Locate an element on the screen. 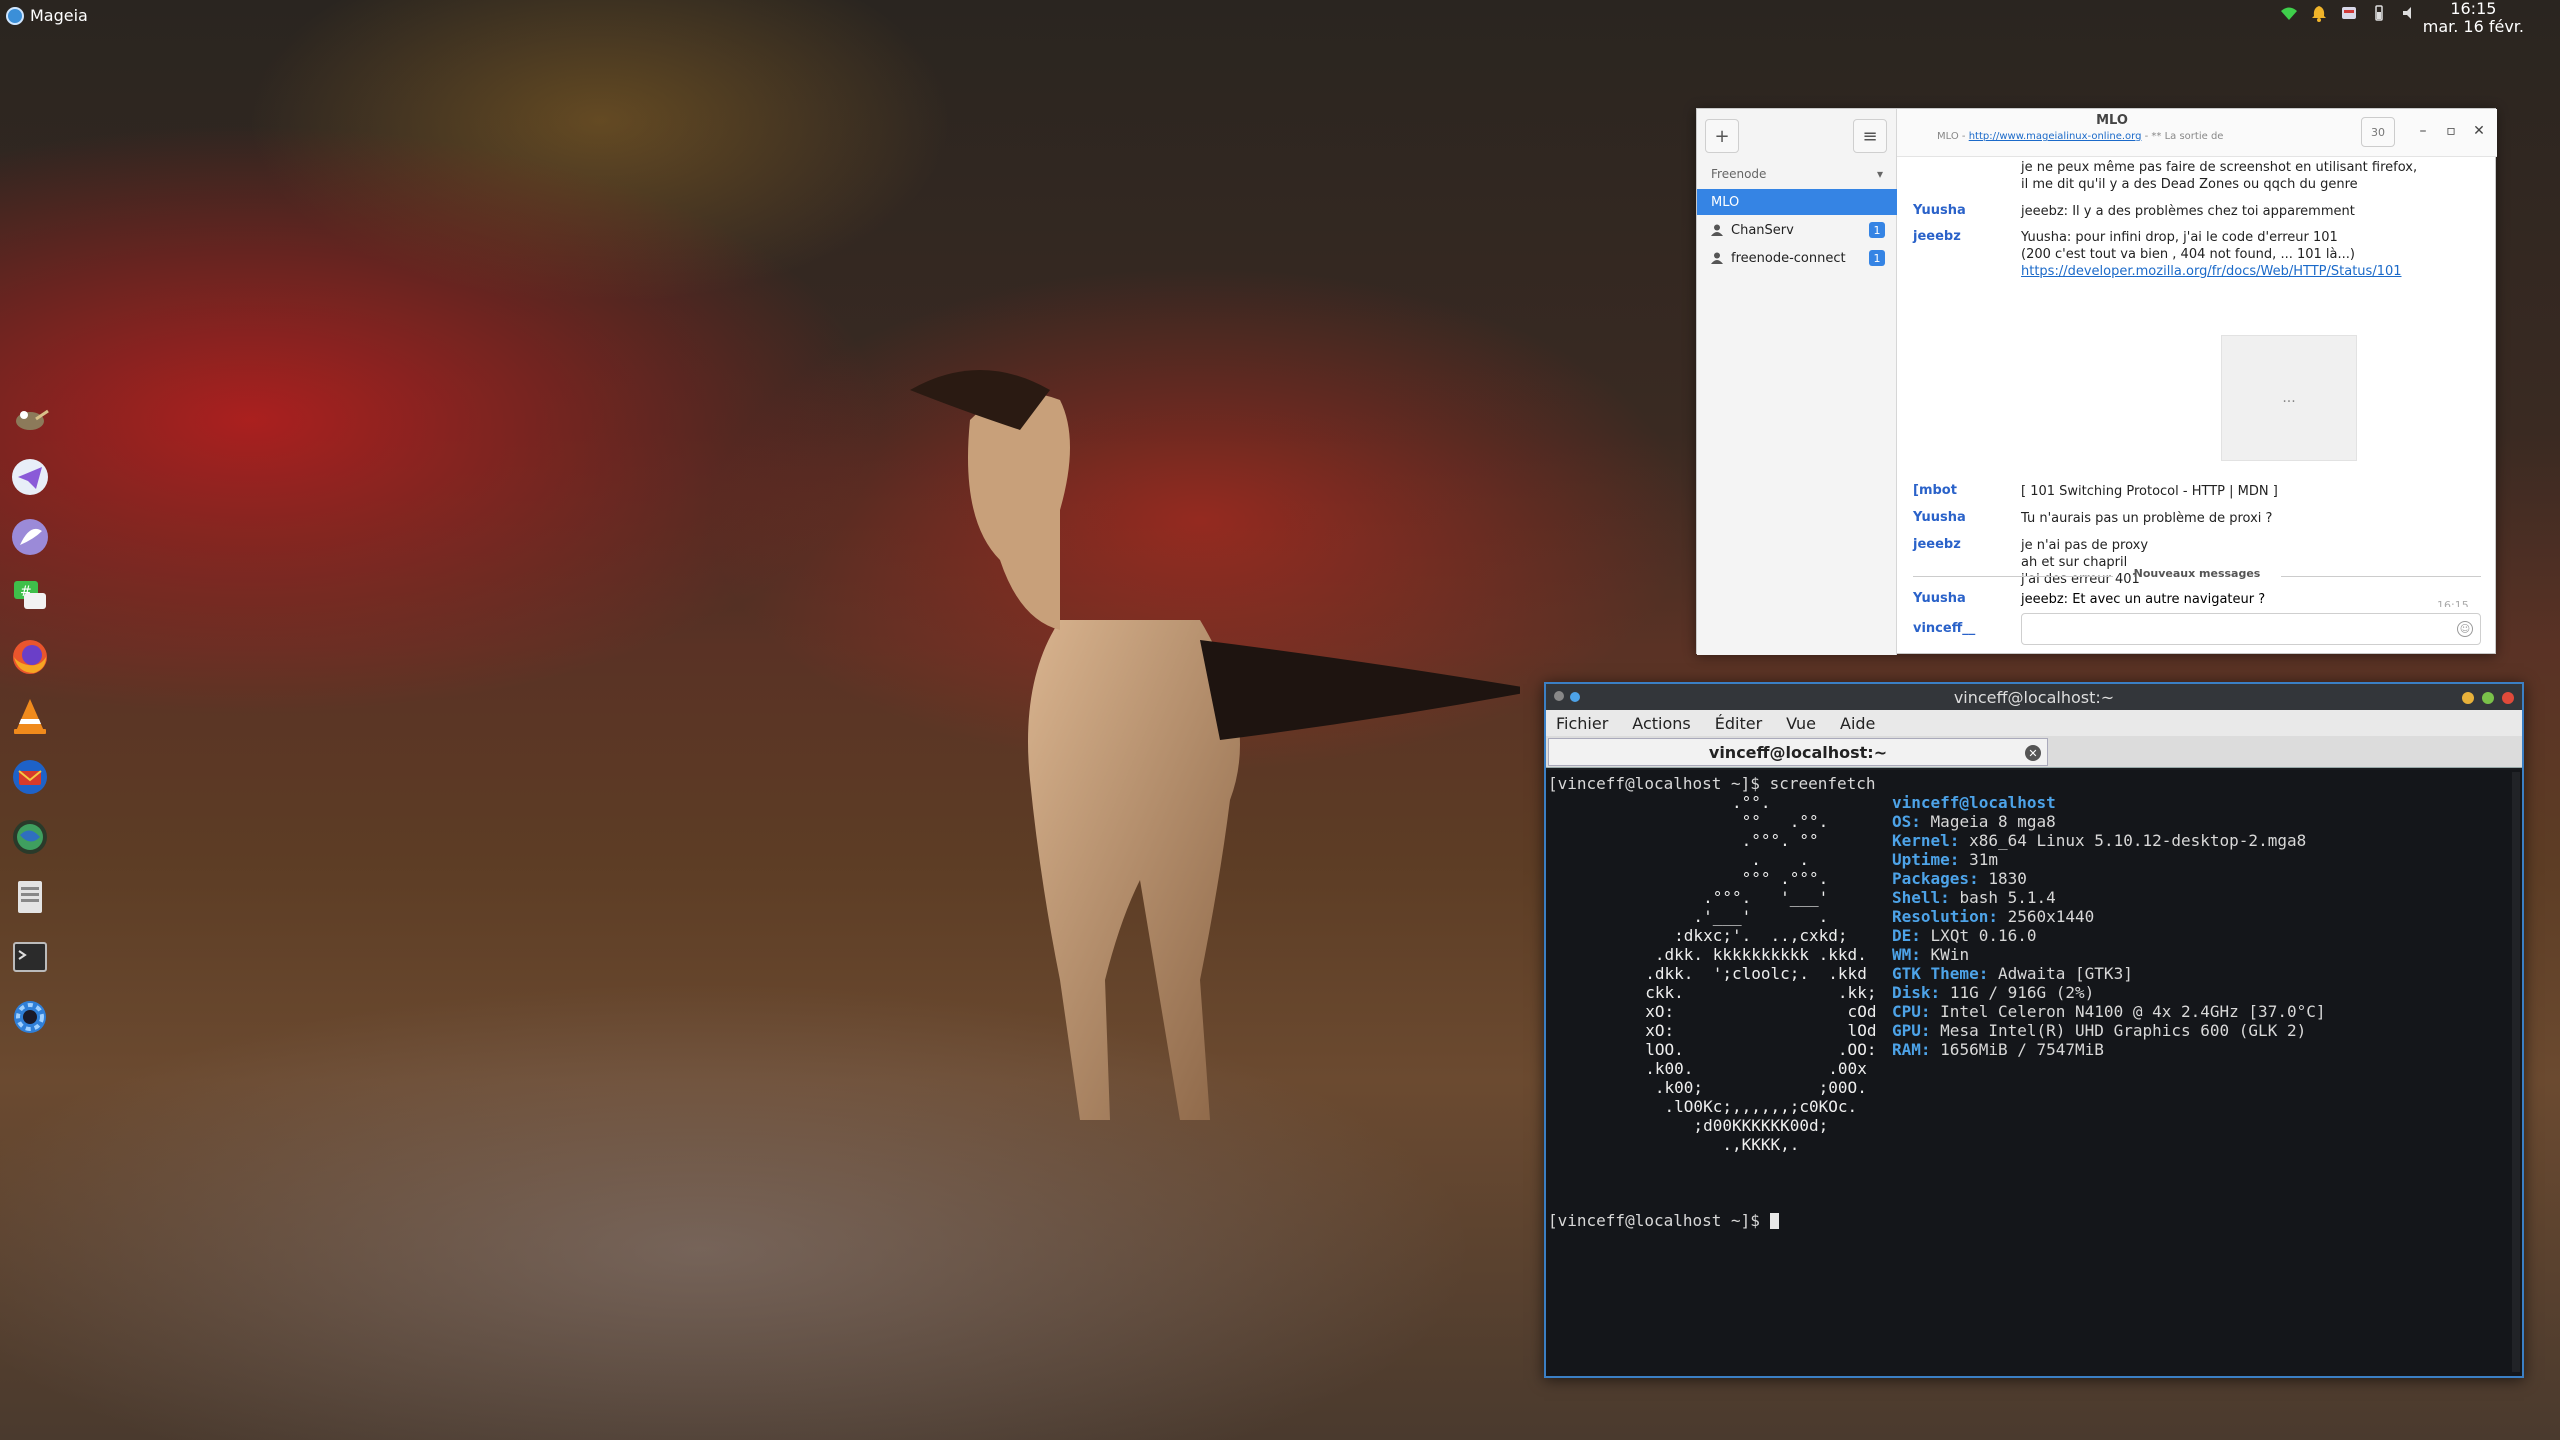 The width and height of the screenshot is (2560, 1440). menu-actions: Actions is located at coordinates (1661, 723).